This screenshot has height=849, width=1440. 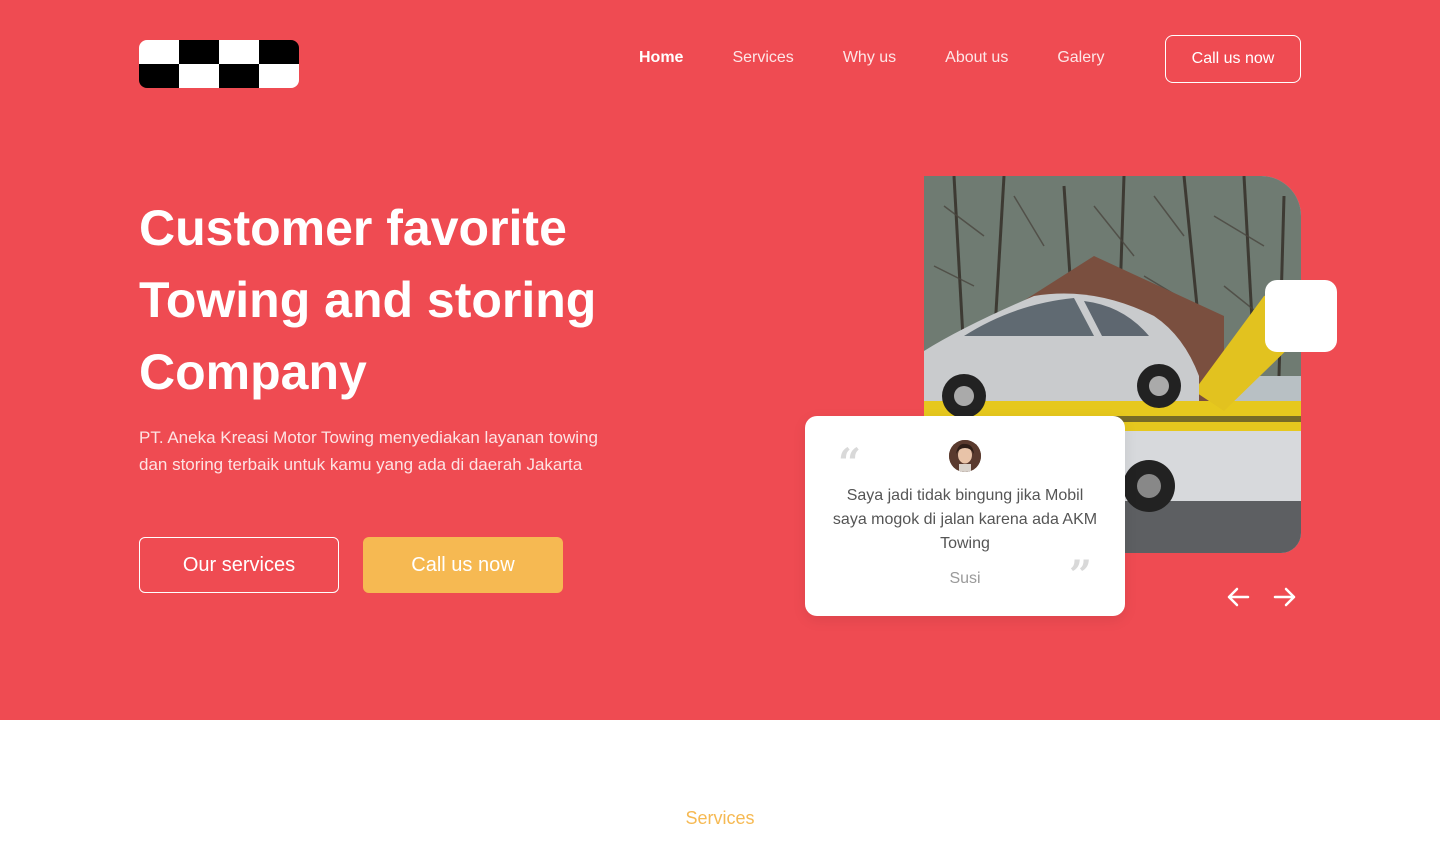 What do you see at coordinates (850, 463) in the screenshot?
I see `quote-open-icon: “` at bounding box center [850, 463].